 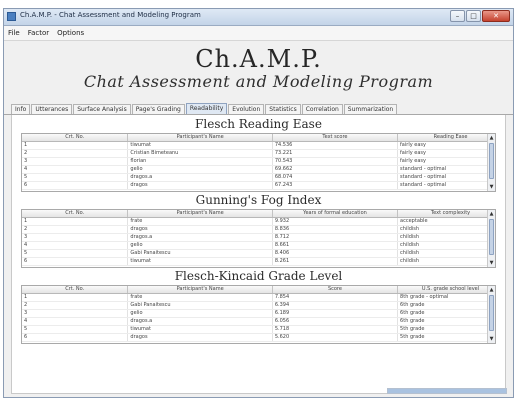 I want to click on table-row: 4 gelio 69.662 standard - optimal, so click(x=258, y=169).